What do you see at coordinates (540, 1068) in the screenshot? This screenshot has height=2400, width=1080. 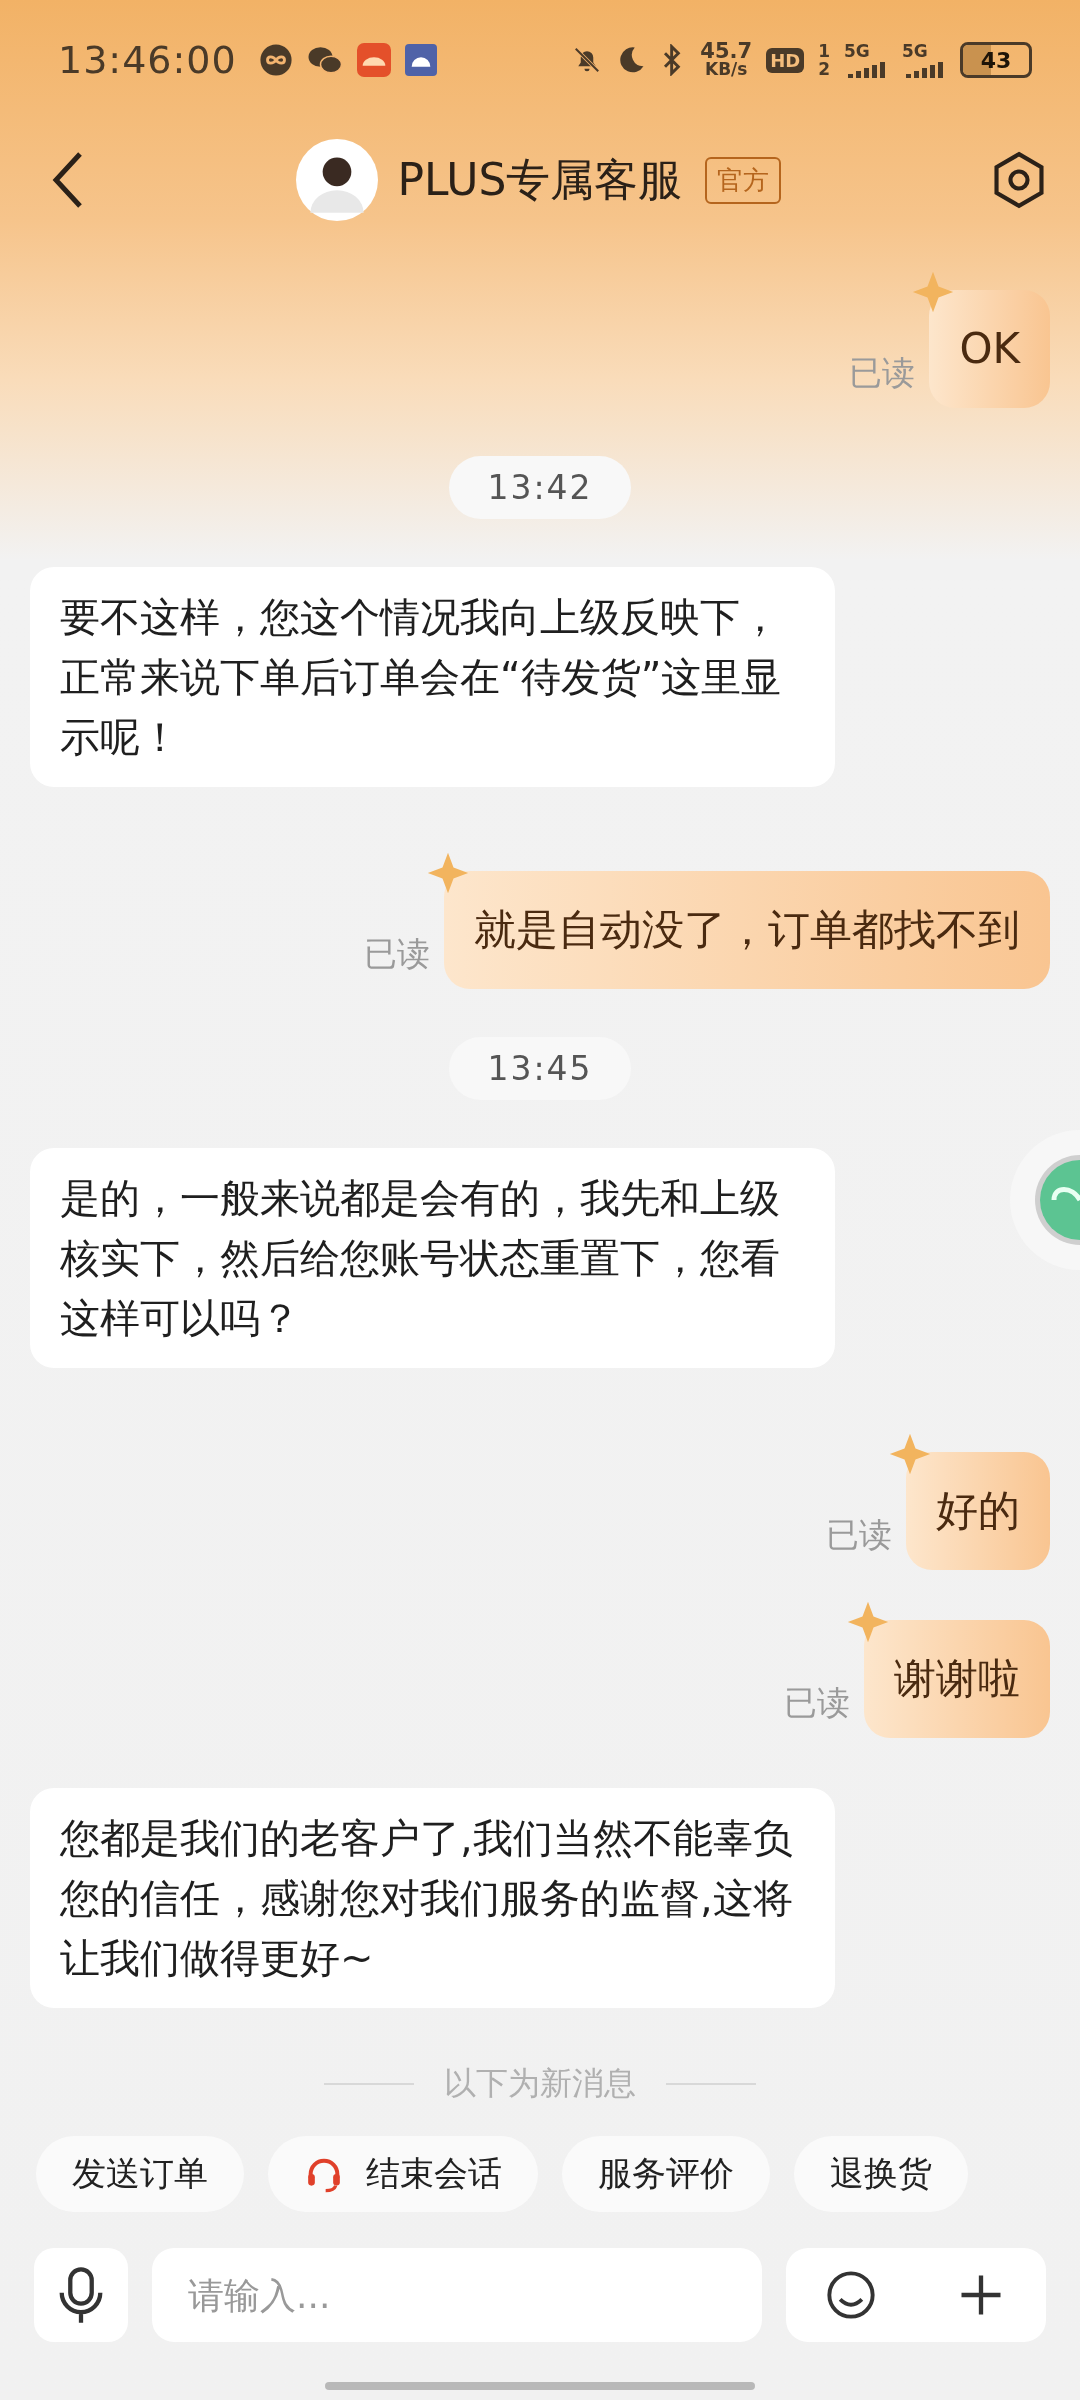 I see `timestamp: 13:45` at bounding box center [540, 1068].